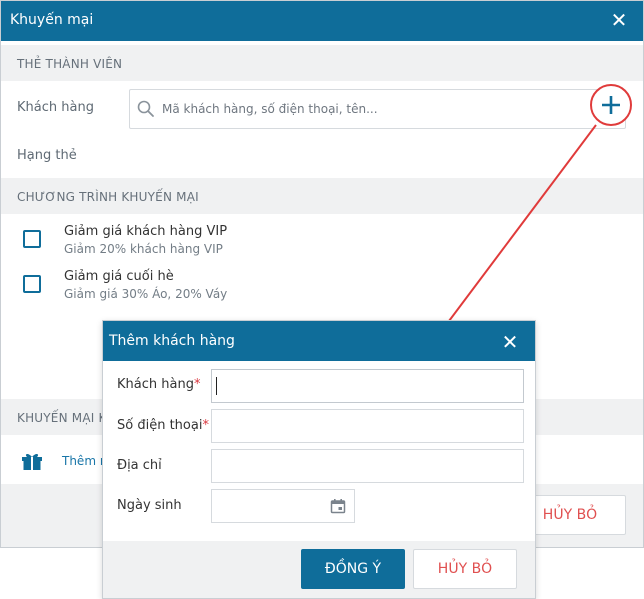 Image resolution: width=644 pixels, height=599 pixels. Describe the element at coordinates (465, 569) in the screenshot. I see `add-customer-cancel-button: HỦY BỎ` at that location.